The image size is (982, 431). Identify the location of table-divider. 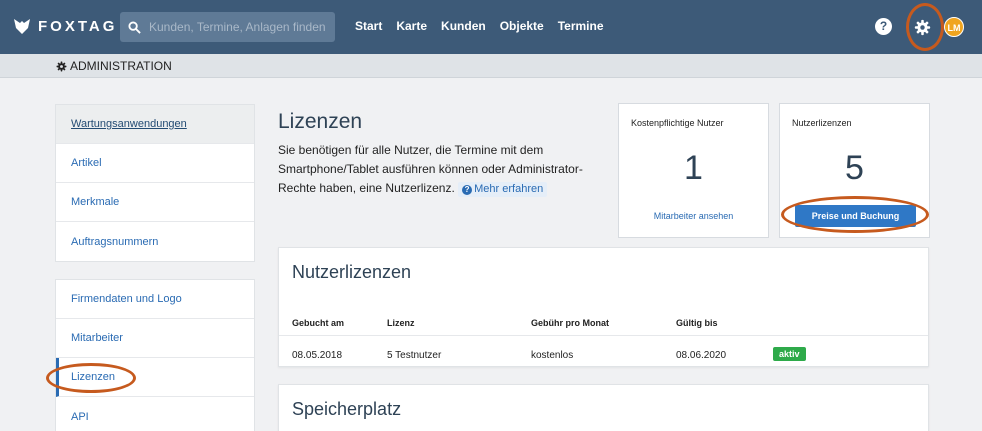
(603, 335).